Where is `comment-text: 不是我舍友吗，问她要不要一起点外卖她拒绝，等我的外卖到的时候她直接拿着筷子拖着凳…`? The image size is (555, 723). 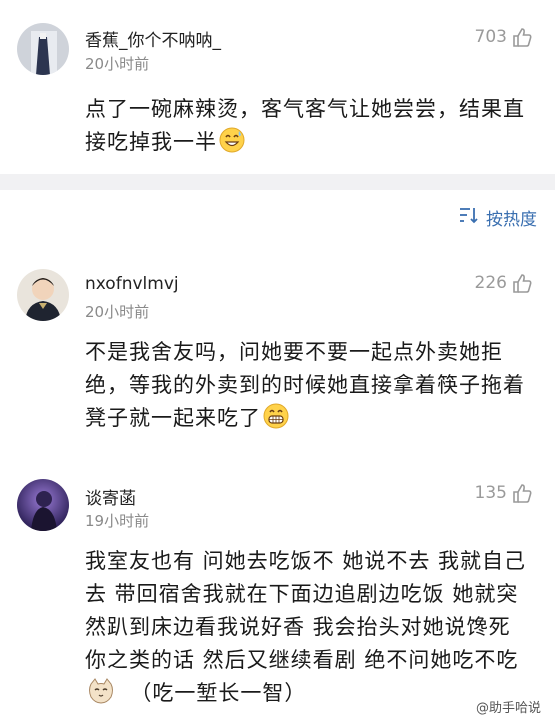 comment-text: 不是我舍友吗，问她要不要一起点外卖她拒绝，等我的外卖到的时候她直接拿着筷子拖着凳… is located at coordinates (307, 387).